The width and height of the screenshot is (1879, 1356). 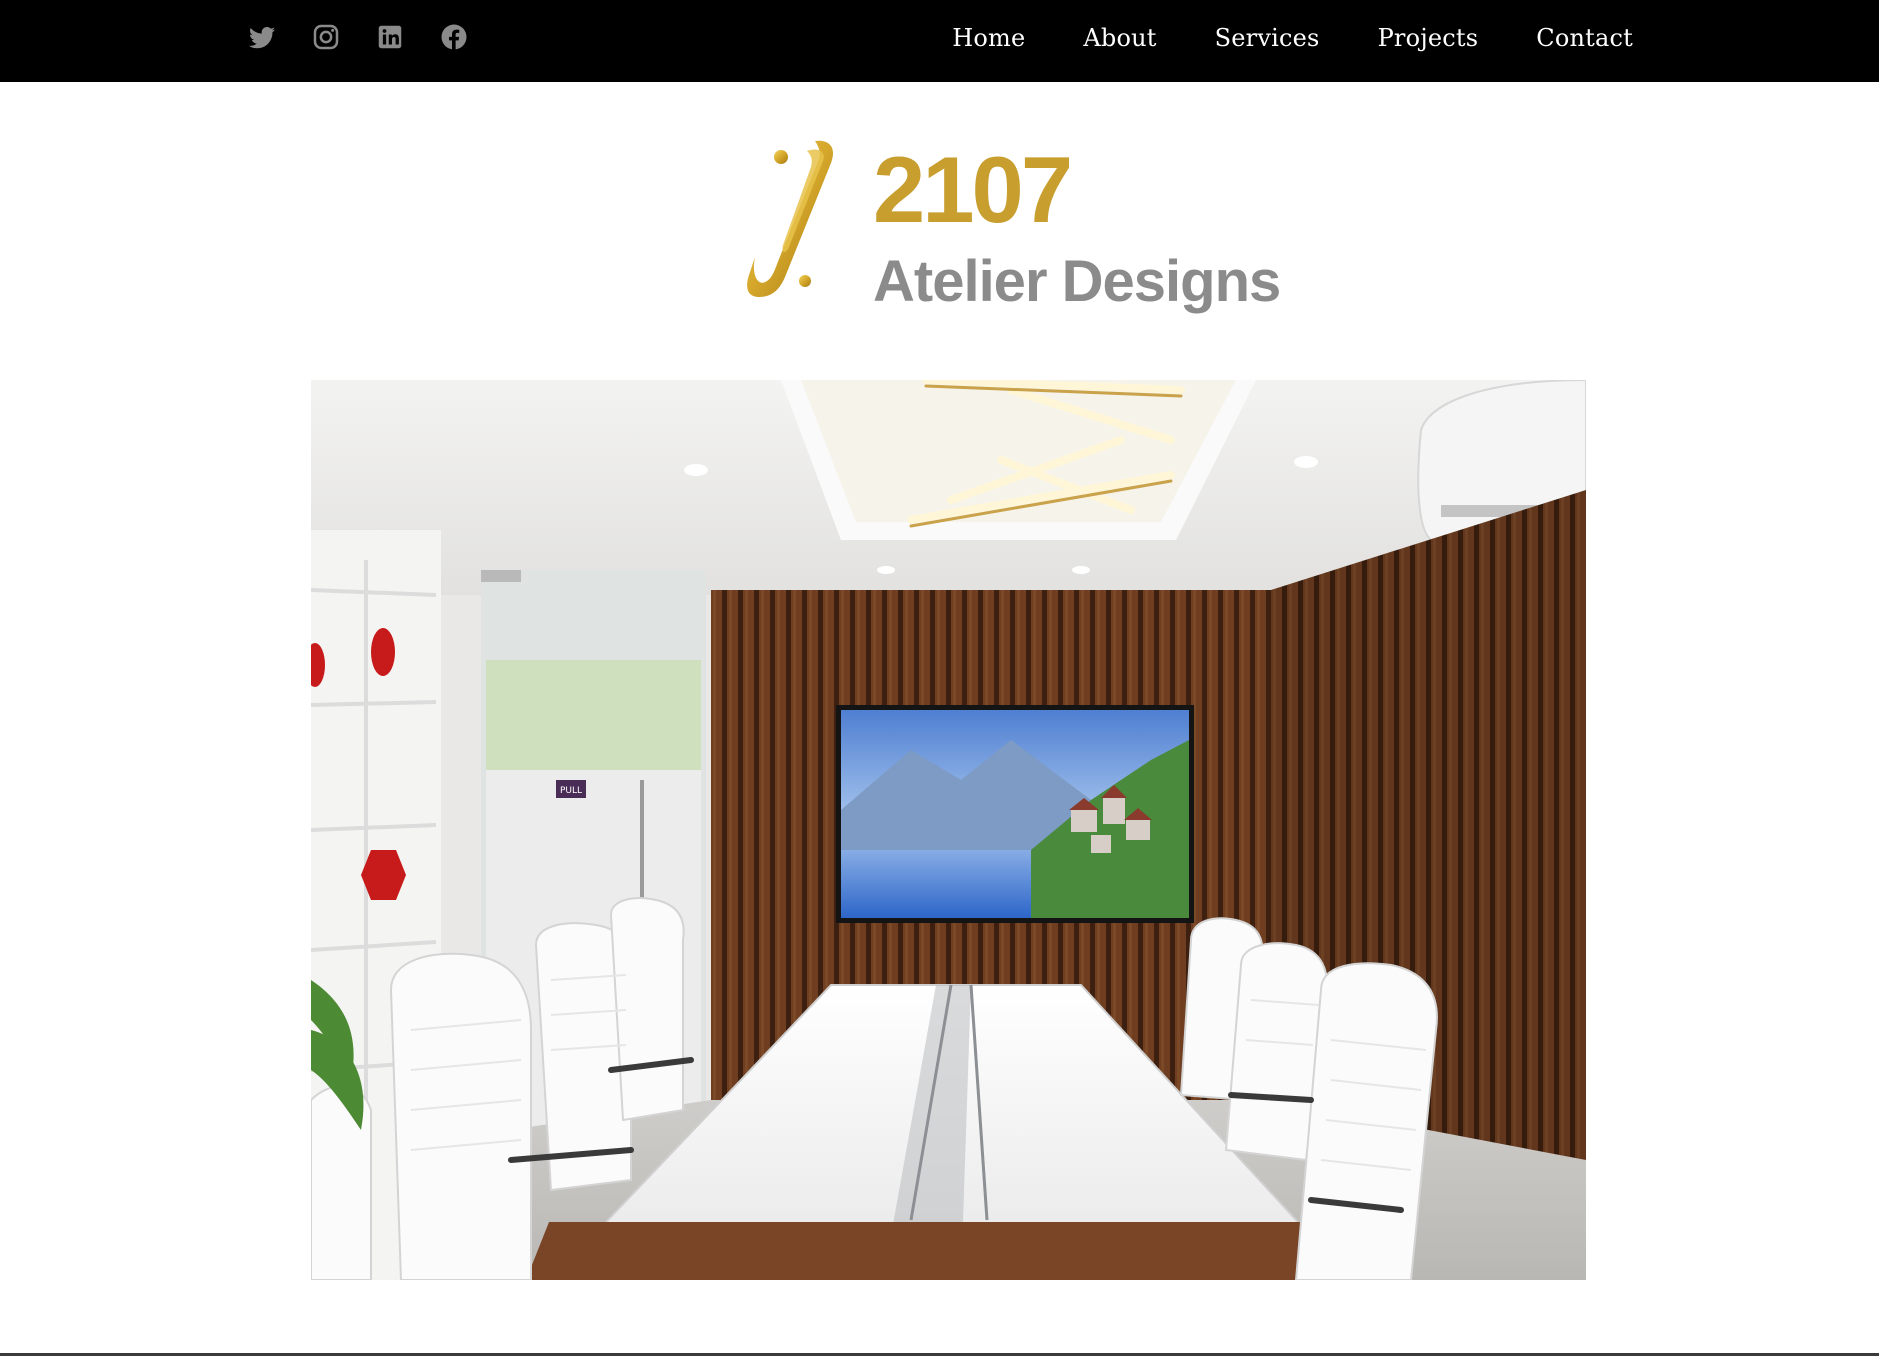 I want to click on main-nav: Home About Services Projects Contact, so click(x=1292, y=38).